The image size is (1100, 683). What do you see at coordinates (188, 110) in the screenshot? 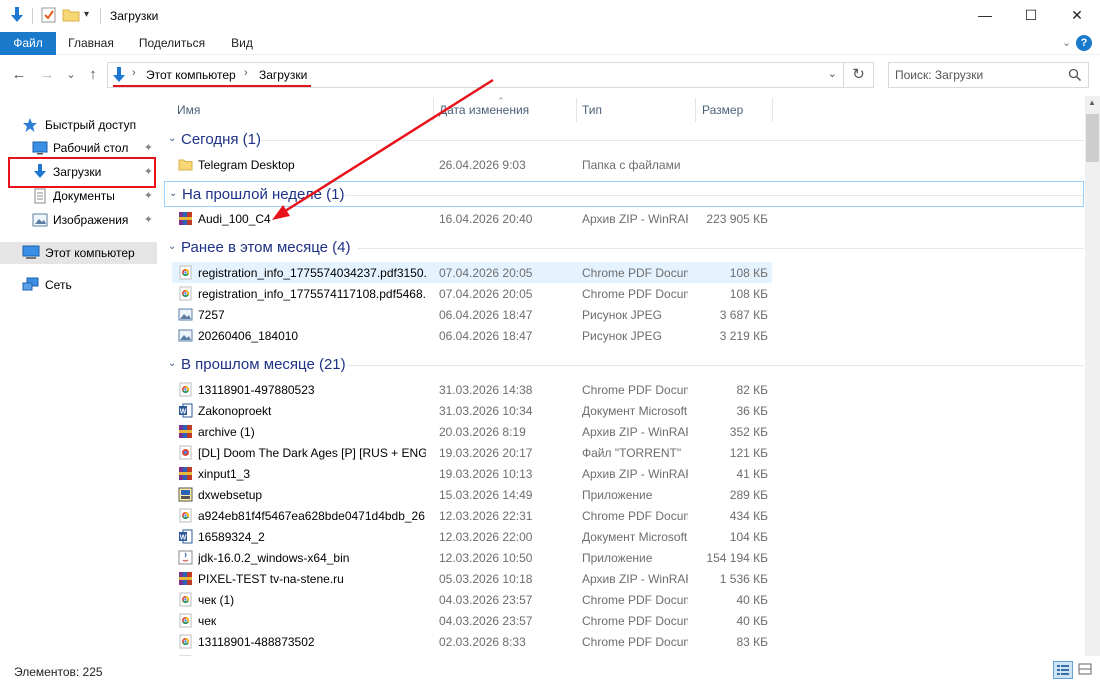
I see `column-name: Имя` at bounding box center [188, 110].